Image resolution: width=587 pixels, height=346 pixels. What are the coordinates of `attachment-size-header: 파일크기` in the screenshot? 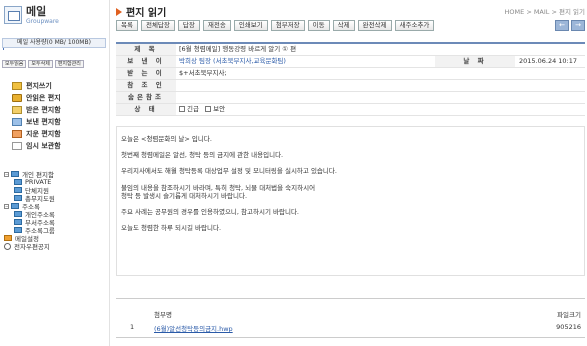 It's located at (569, 315).